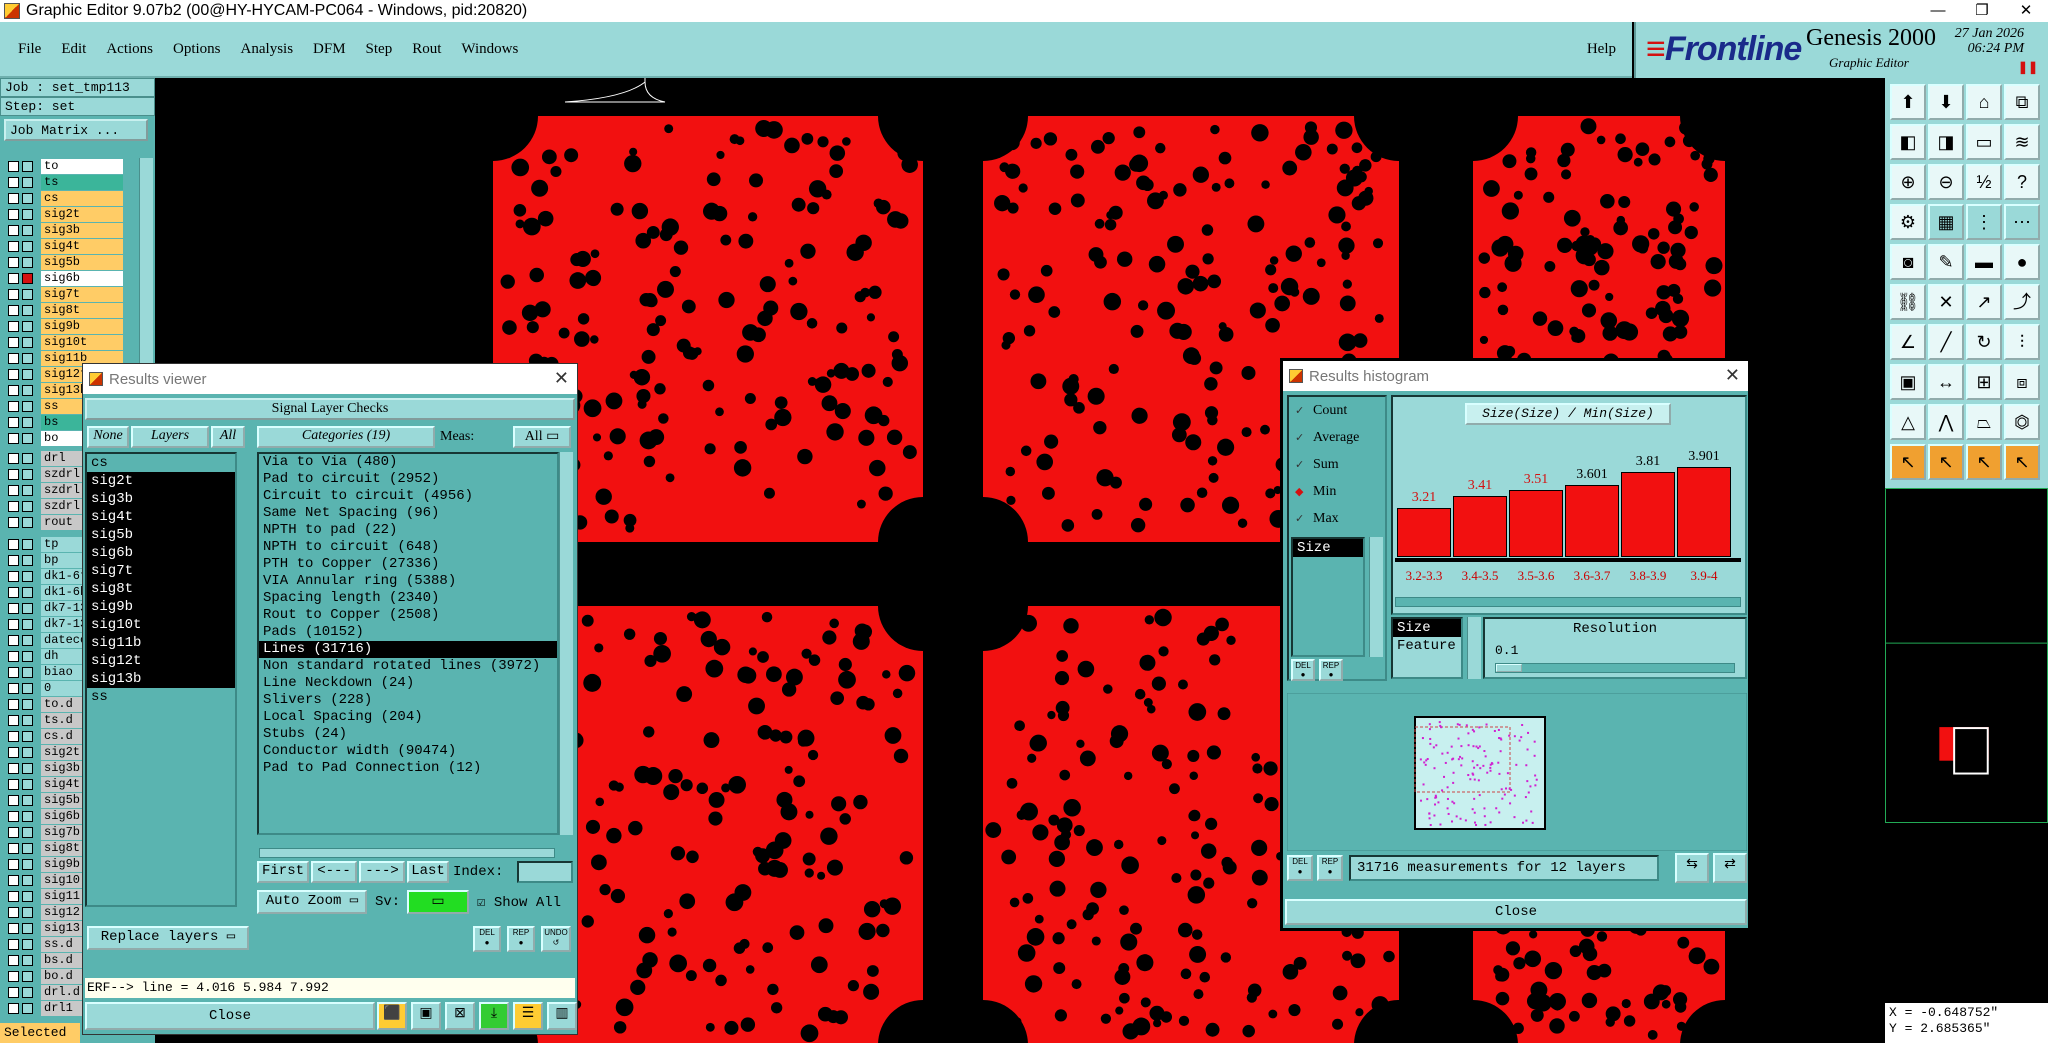  What do you see at coordinates (489, 49) in the screenshot?
I see `menu-windows: Windows` at bounding box center [489, 49].